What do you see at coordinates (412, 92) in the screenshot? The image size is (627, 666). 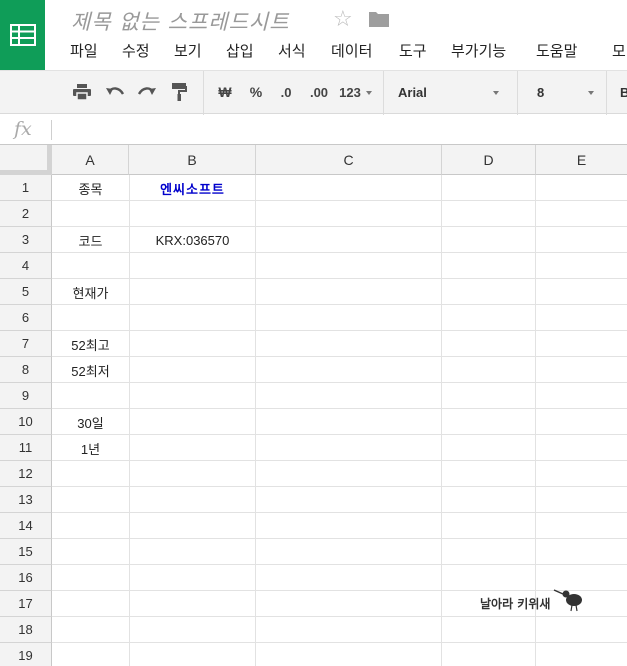 I see `font-family-select: Arial` at bounding box center [412, 92].